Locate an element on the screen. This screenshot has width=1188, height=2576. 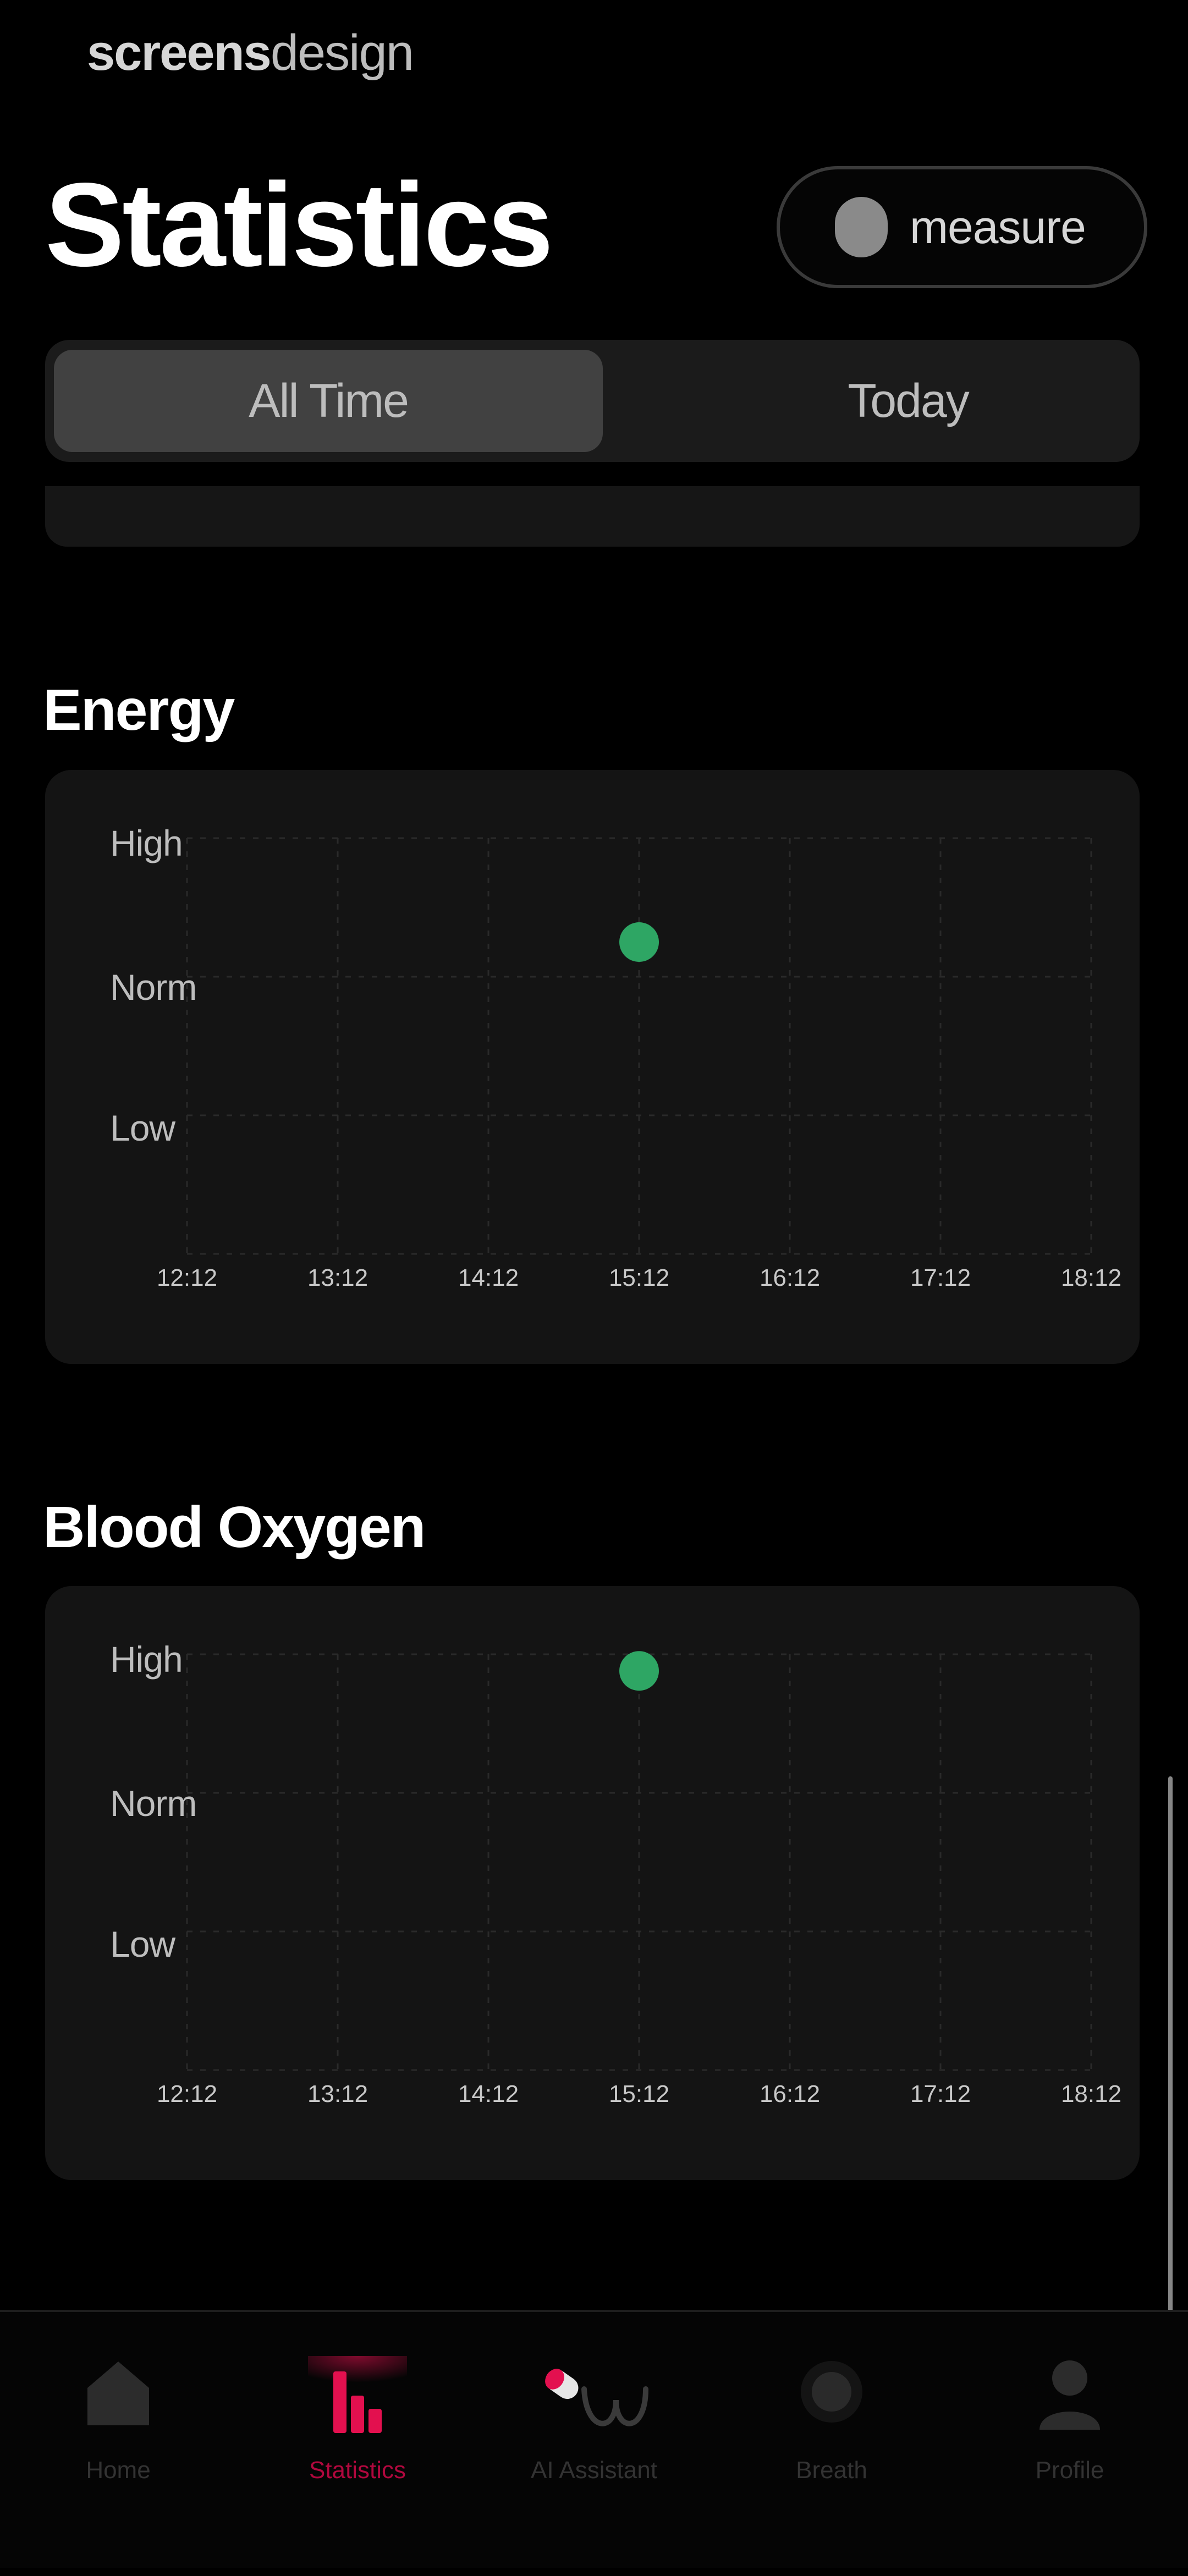
home-icon is located at coordinates (118, 2393).